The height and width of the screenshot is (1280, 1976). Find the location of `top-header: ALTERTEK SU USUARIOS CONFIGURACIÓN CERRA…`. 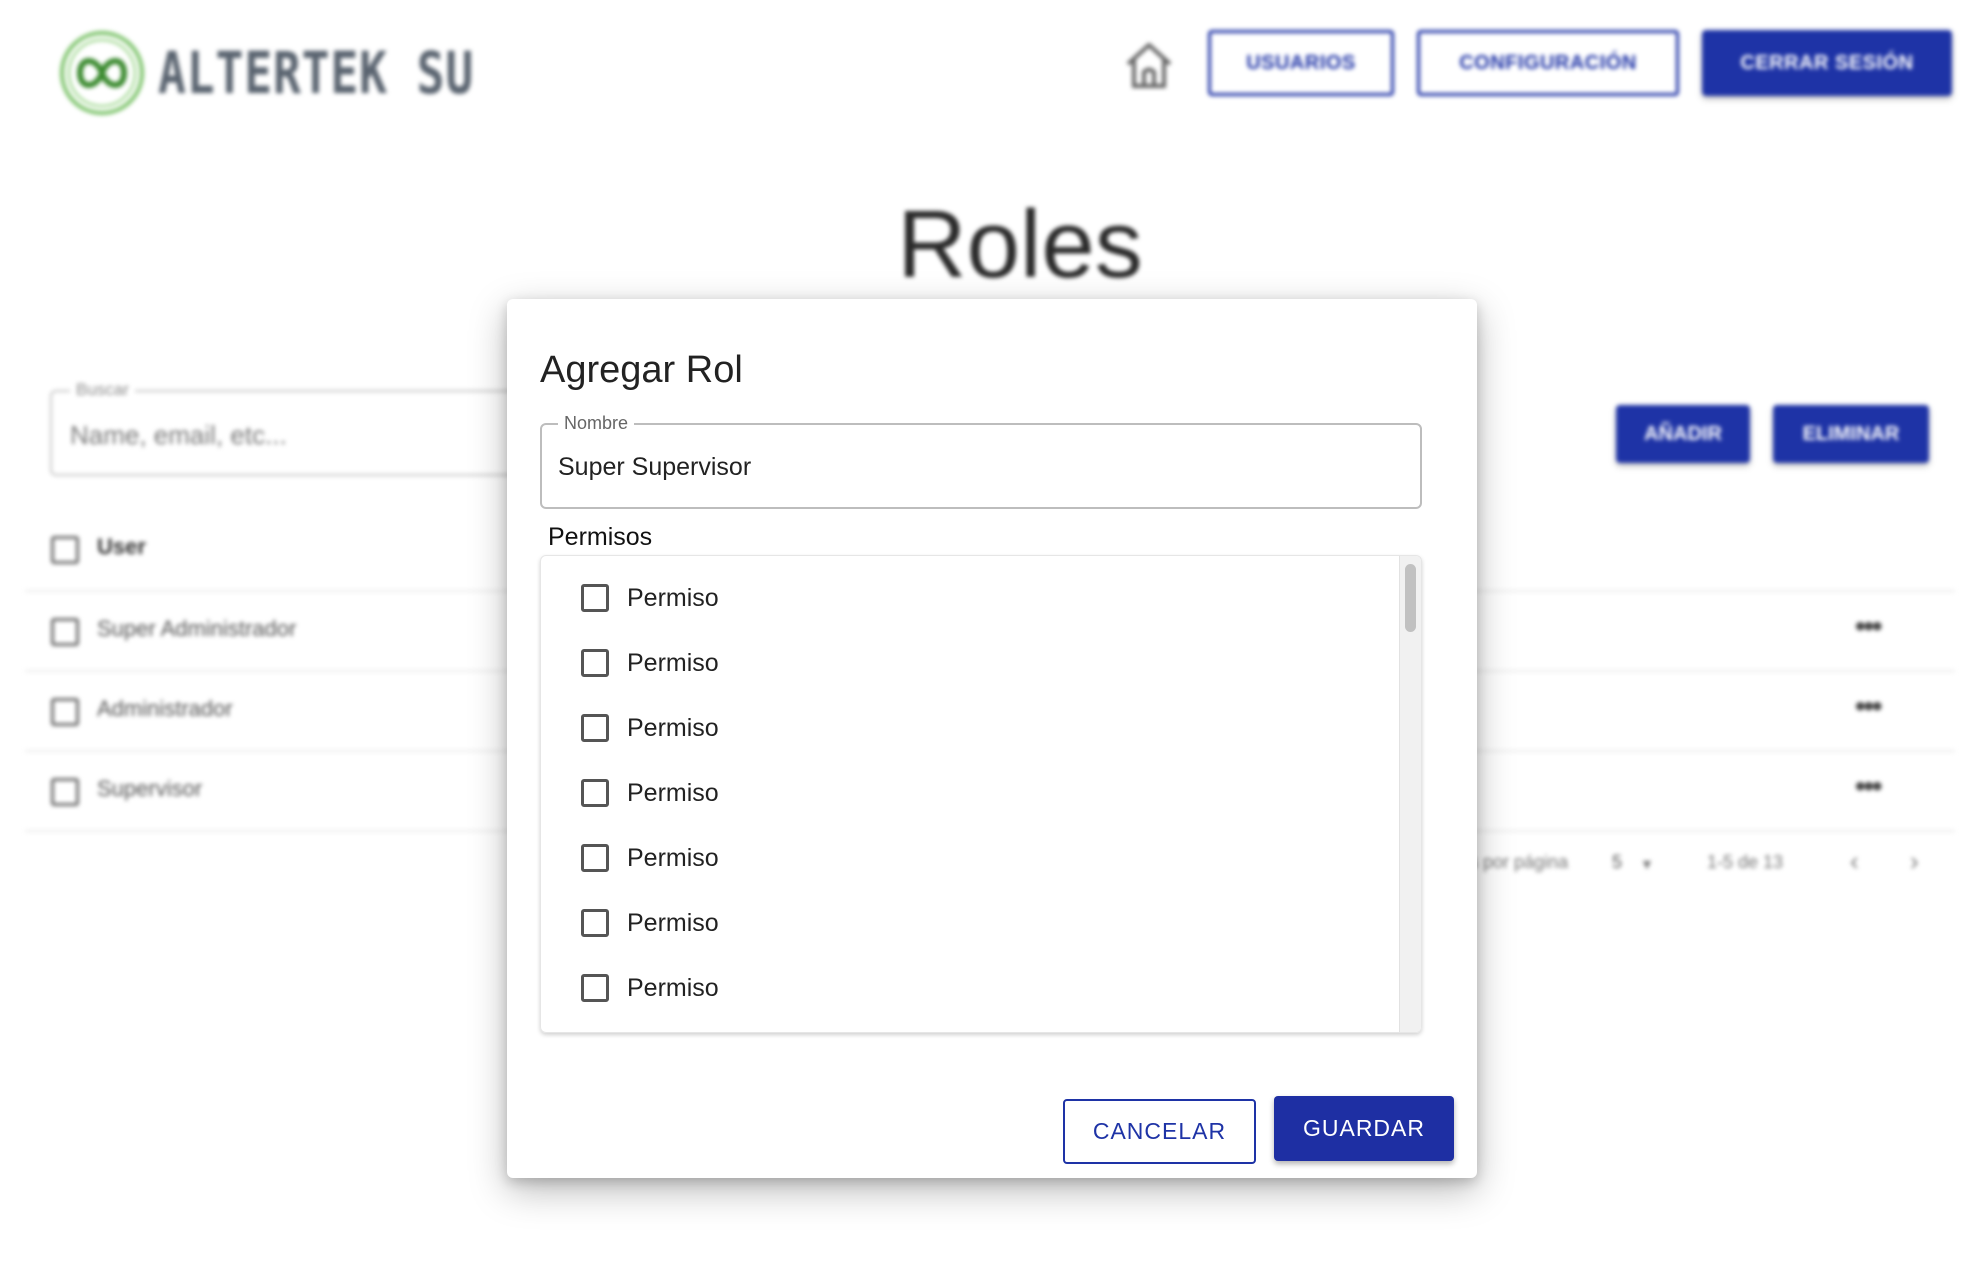

top-header: ALTERTEK SU USUARIOS CONFIGURACIÓN CERRA… is located at coordinates (988, 70).